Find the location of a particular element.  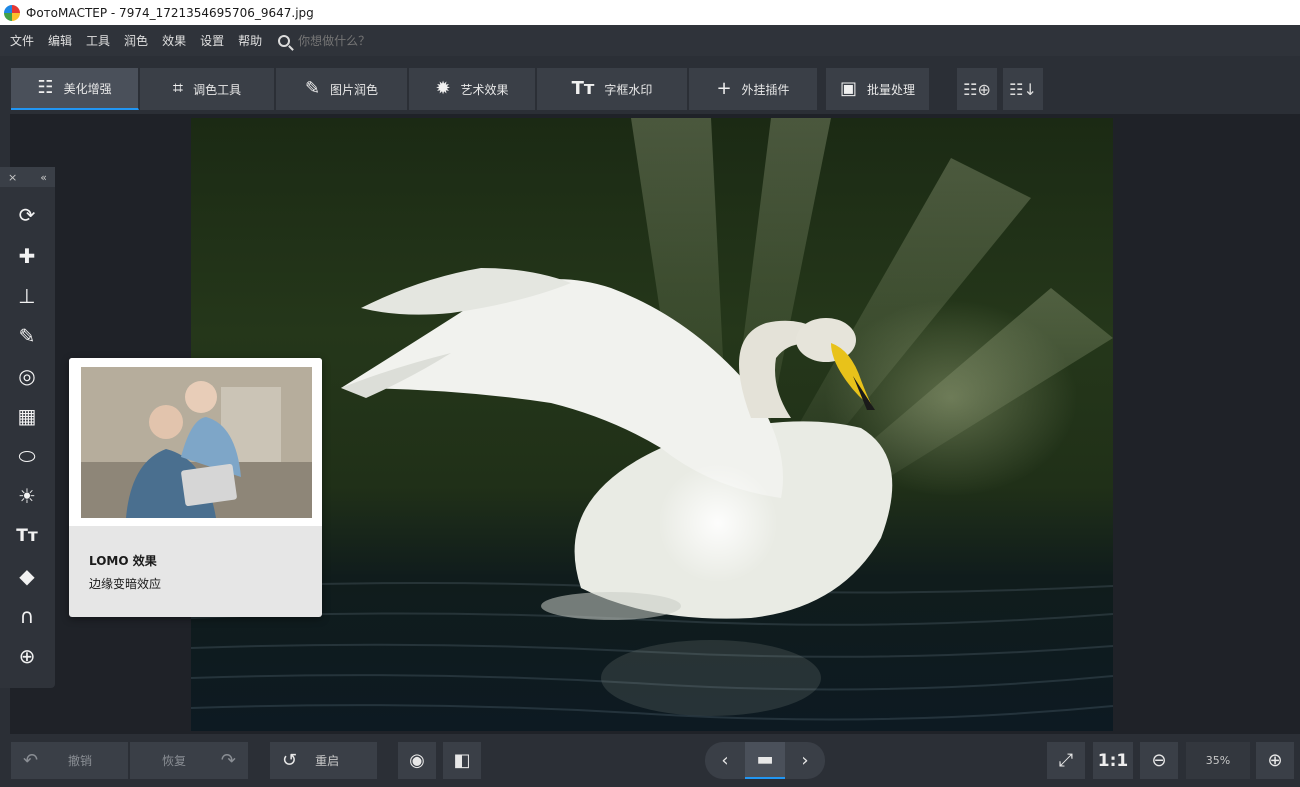

compare-icon: ◧ is located at coordinates (462, 760).